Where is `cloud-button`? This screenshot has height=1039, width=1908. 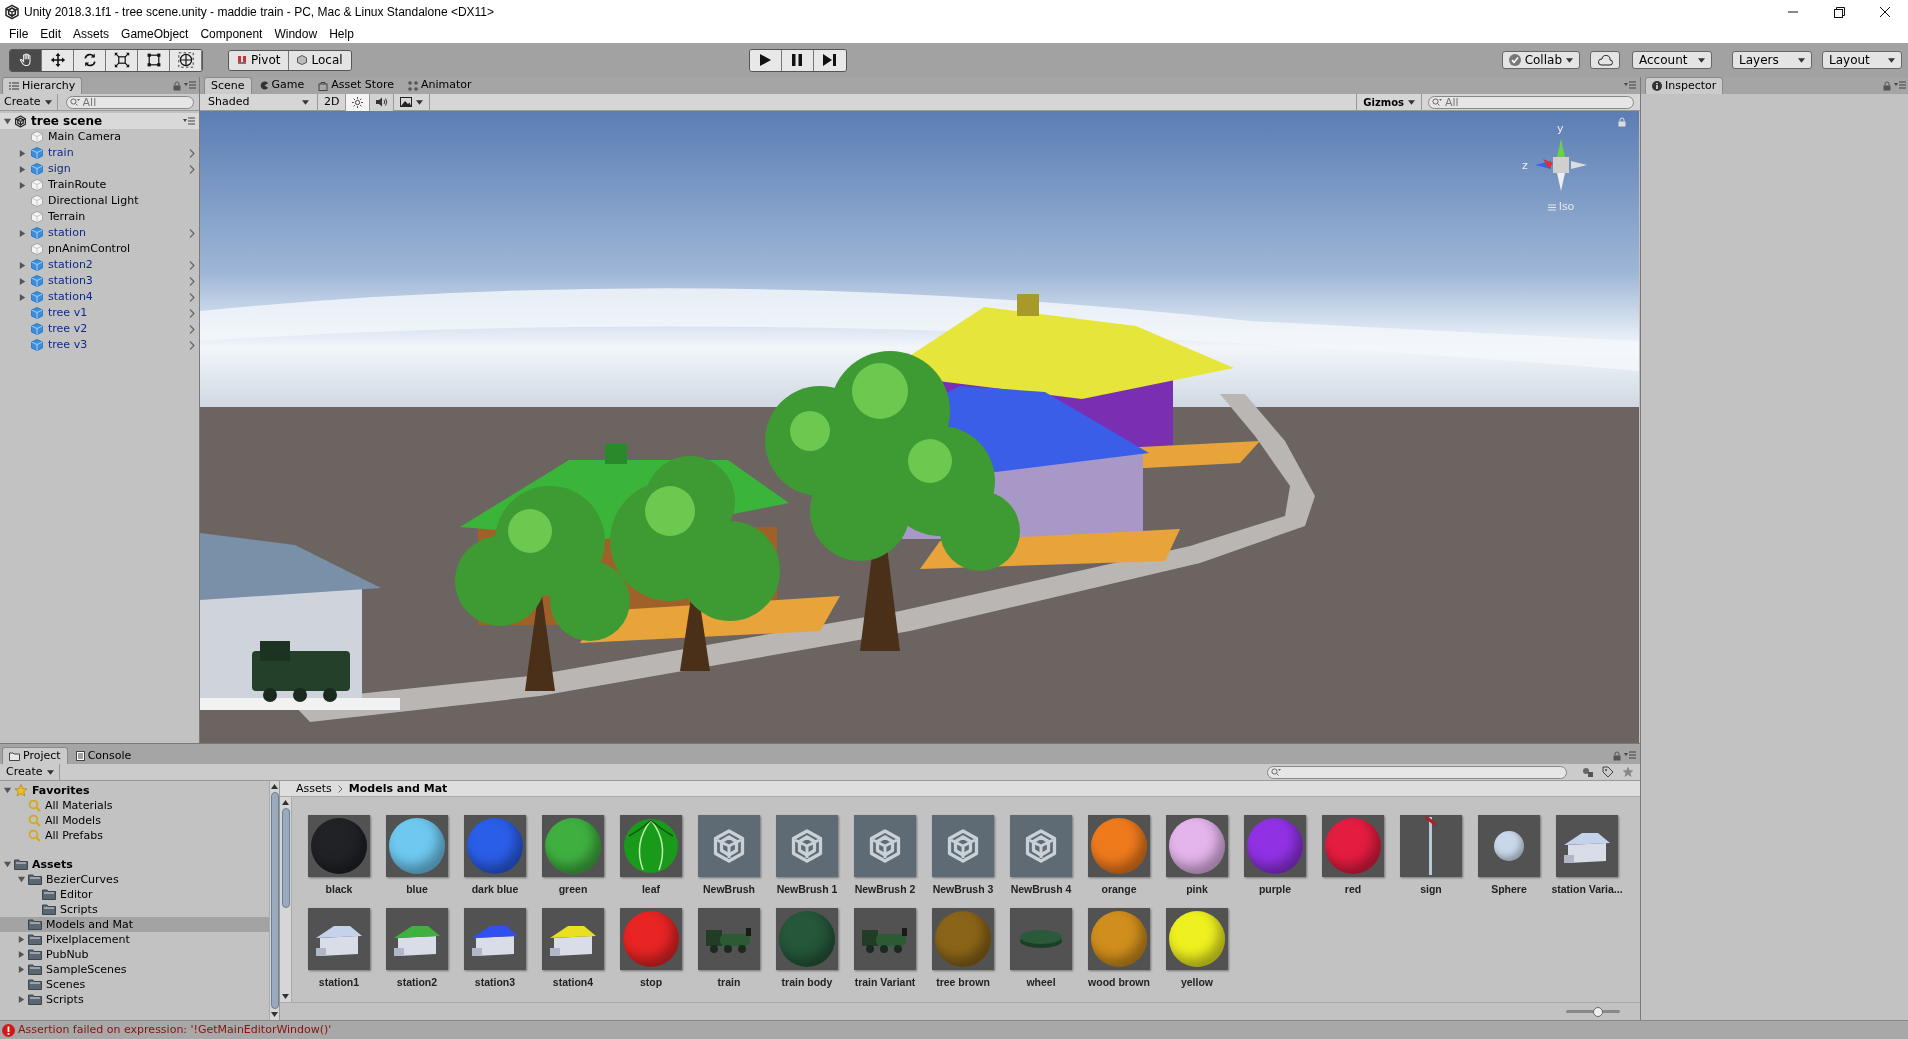
cloud-button is located at coordinates (1605, 60).